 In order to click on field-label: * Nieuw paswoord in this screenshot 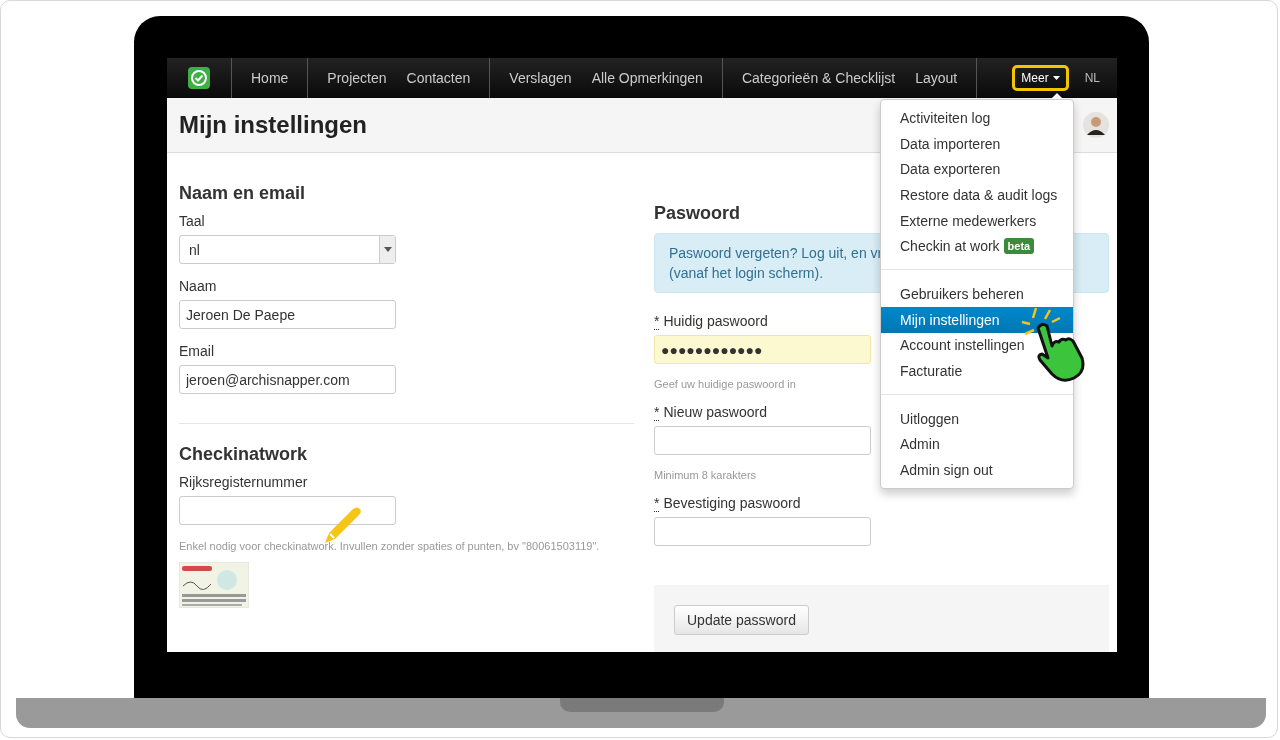, I will do `click(710, 412)`.